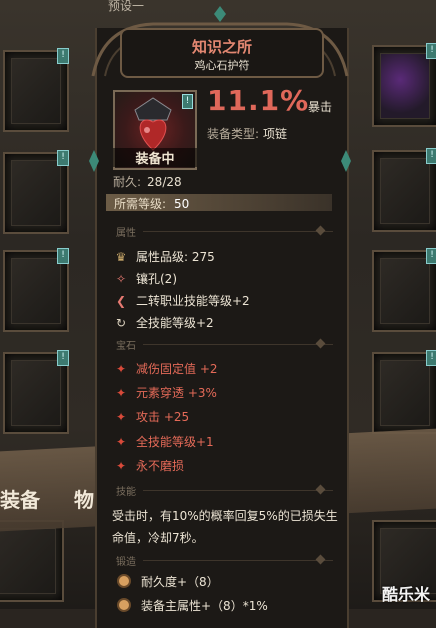 The width and height of the screenshot is (436, 628). What do you see at coordinates (144, 278) in the screenshot?
I see `attribute-row: ✧ 镶孔(2)` at bounding box center [144, 278].